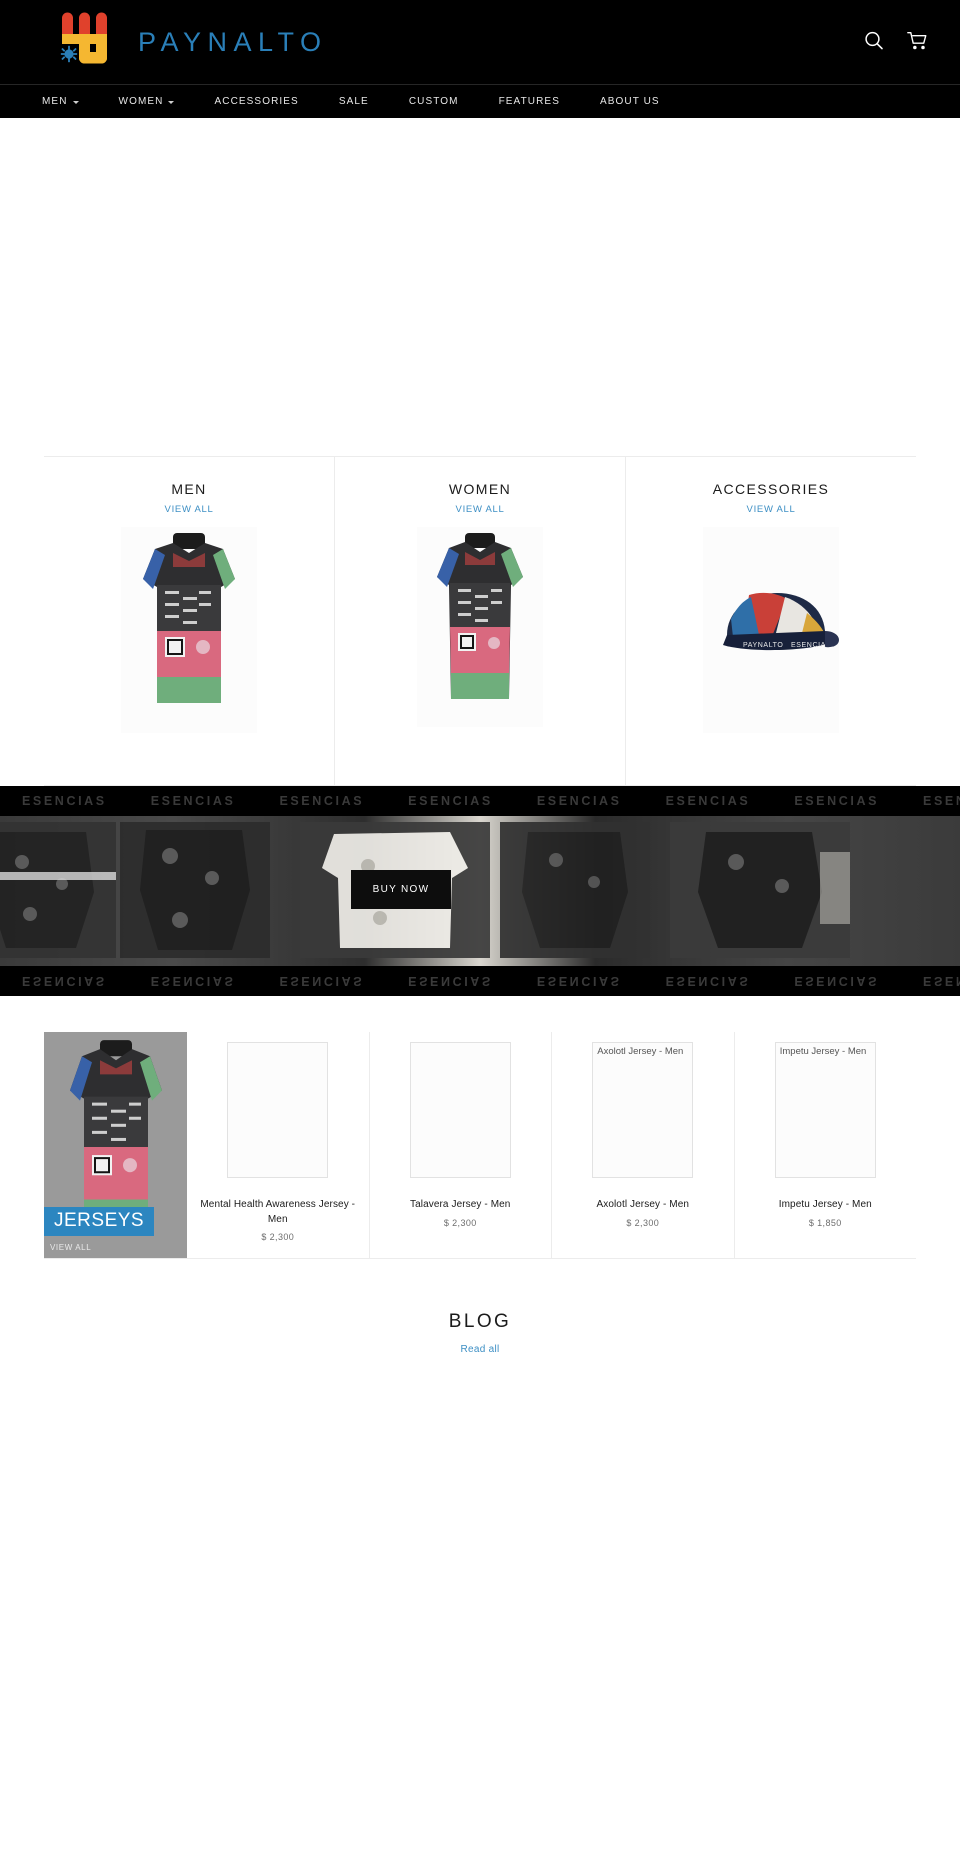 The width and height of the screenshot is (960, 1875). I want to click on nav-item-sale: SALE, so click(354, 101).